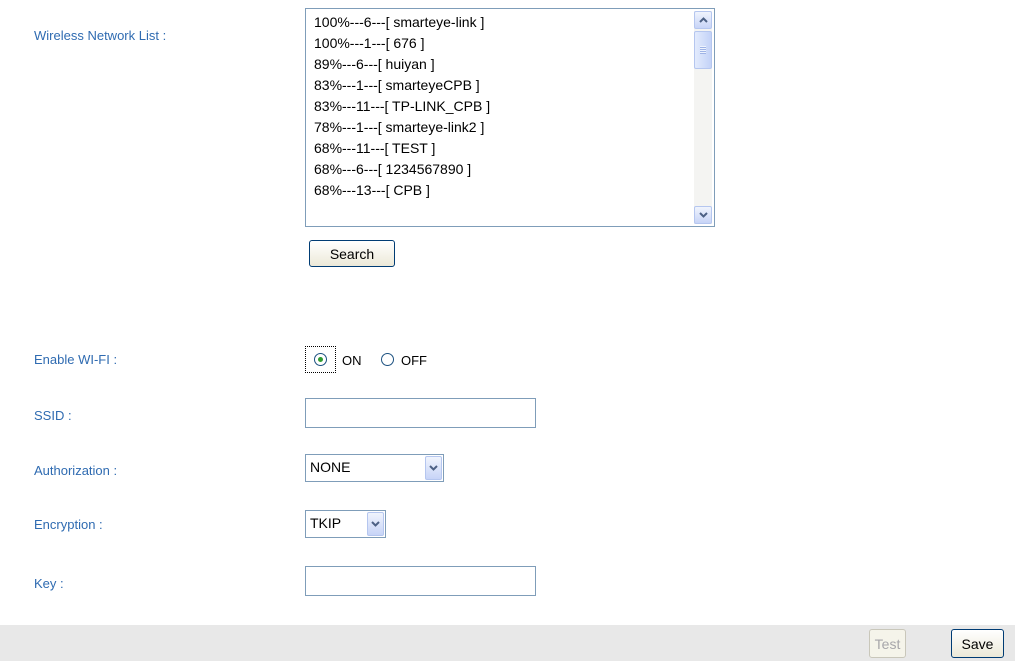 This screenshot has height=661, width=1015. Describe the element at coordinates (345, 524) in the screenshot. I see `encryption-select: TKIP` at that location.